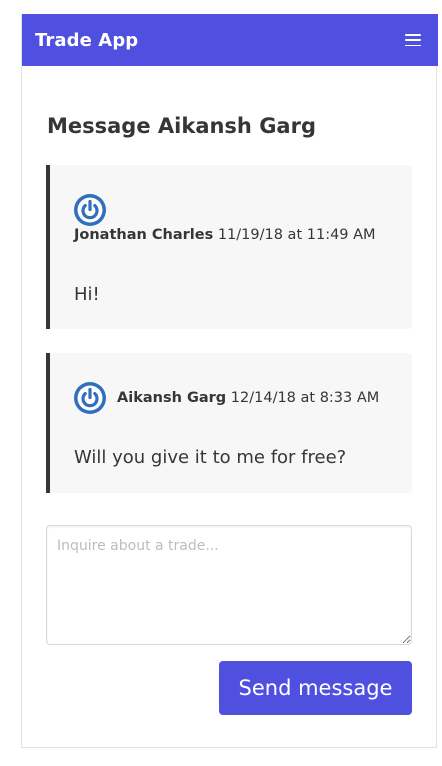  What do you see at coordinates (305, 398) in the screenshot?
I see `message-timestamp: 12/14/18 at 8:33 AM` at bounding box center [305, 398].